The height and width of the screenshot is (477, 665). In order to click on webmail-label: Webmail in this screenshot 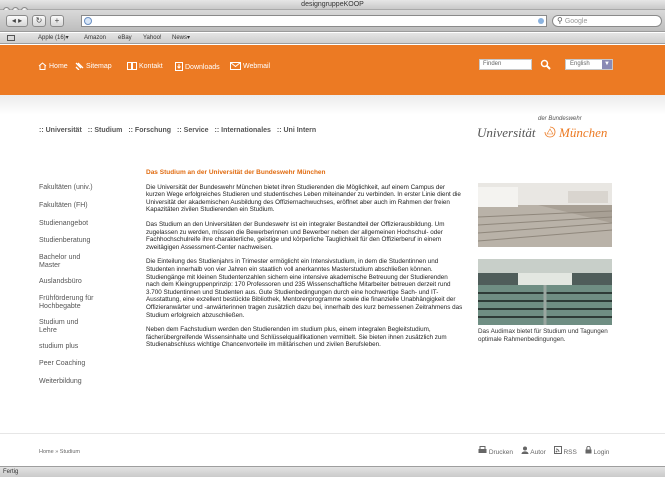, I will do `click(257, 66)`.